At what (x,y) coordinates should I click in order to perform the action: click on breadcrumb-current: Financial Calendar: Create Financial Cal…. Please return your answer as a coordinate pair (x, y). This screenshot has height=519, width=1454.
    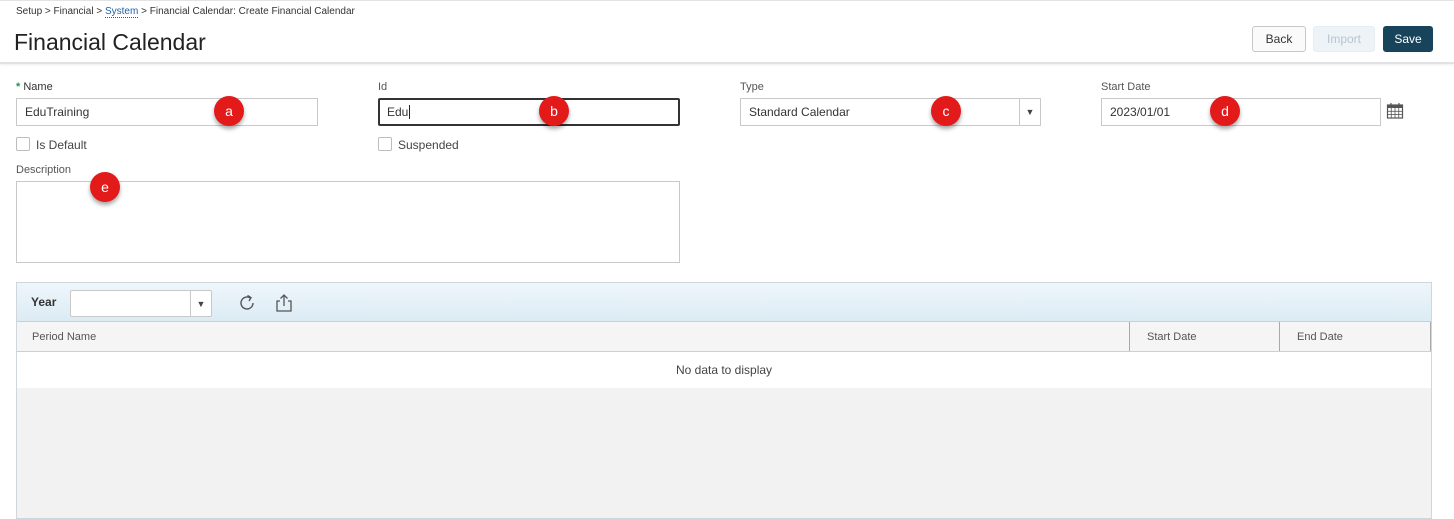
    Looking at the image, I should click on (252, 11).